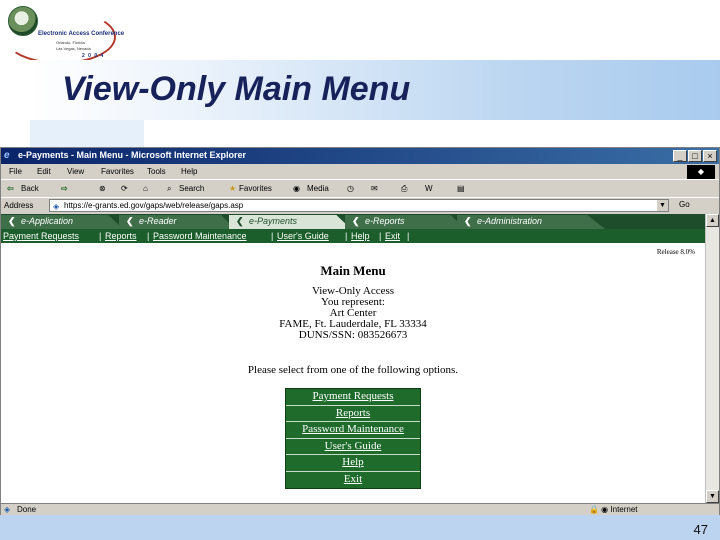  I want to click on option-label: Help, so click(353, 462).